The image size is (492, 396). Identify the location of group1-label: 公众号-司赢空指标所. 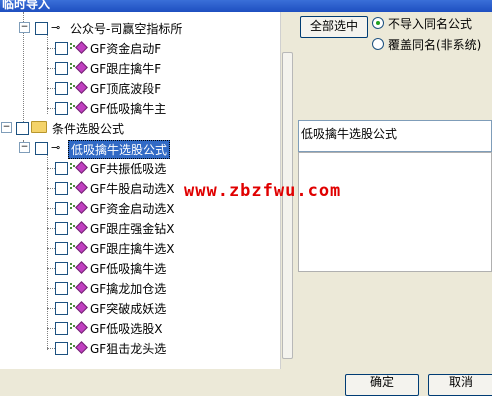
(126, 29).